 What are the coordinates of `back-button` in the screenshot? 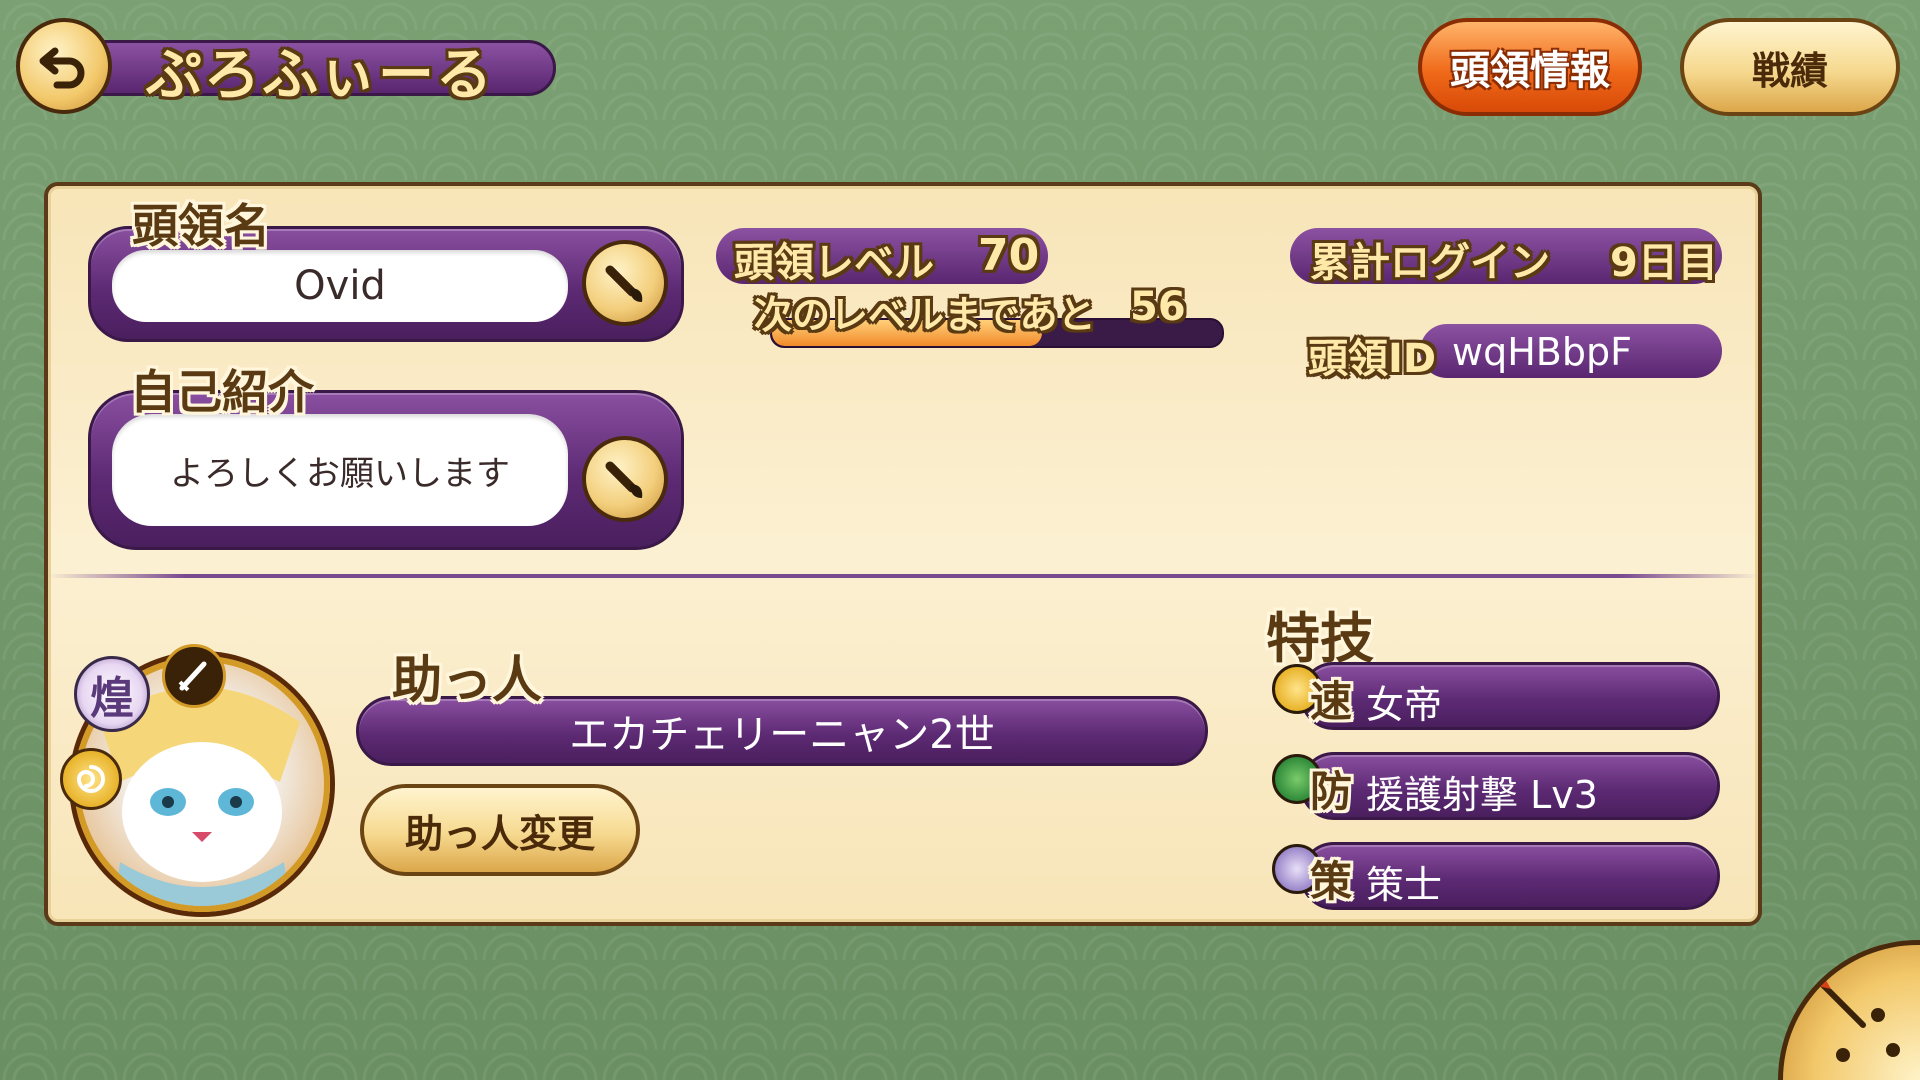 It's located at (64, 66).